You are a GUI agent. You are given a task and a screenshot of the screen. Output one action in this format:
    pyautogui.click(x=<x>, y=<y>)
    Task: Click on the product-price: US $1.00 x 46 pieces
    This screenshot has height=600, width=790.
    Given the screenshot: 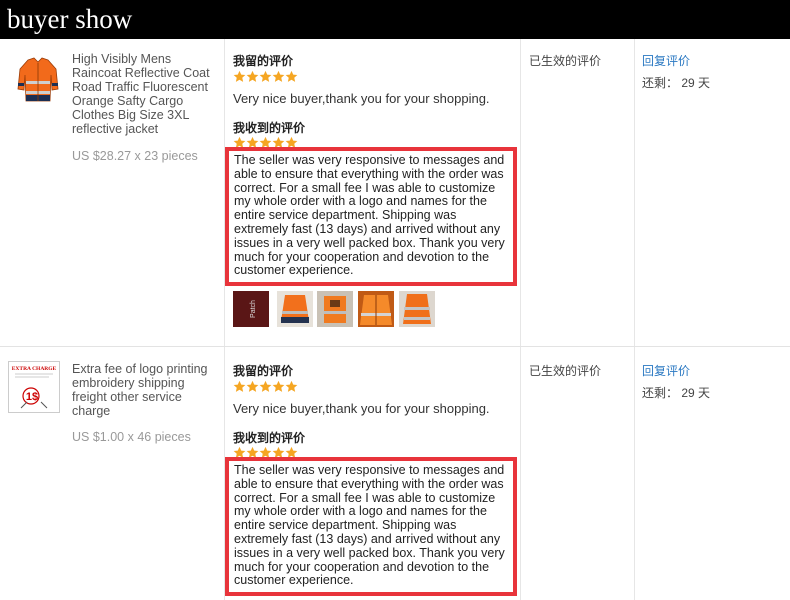 What is the action you would take?
    pyautogui.click(x=131, y=437)
    